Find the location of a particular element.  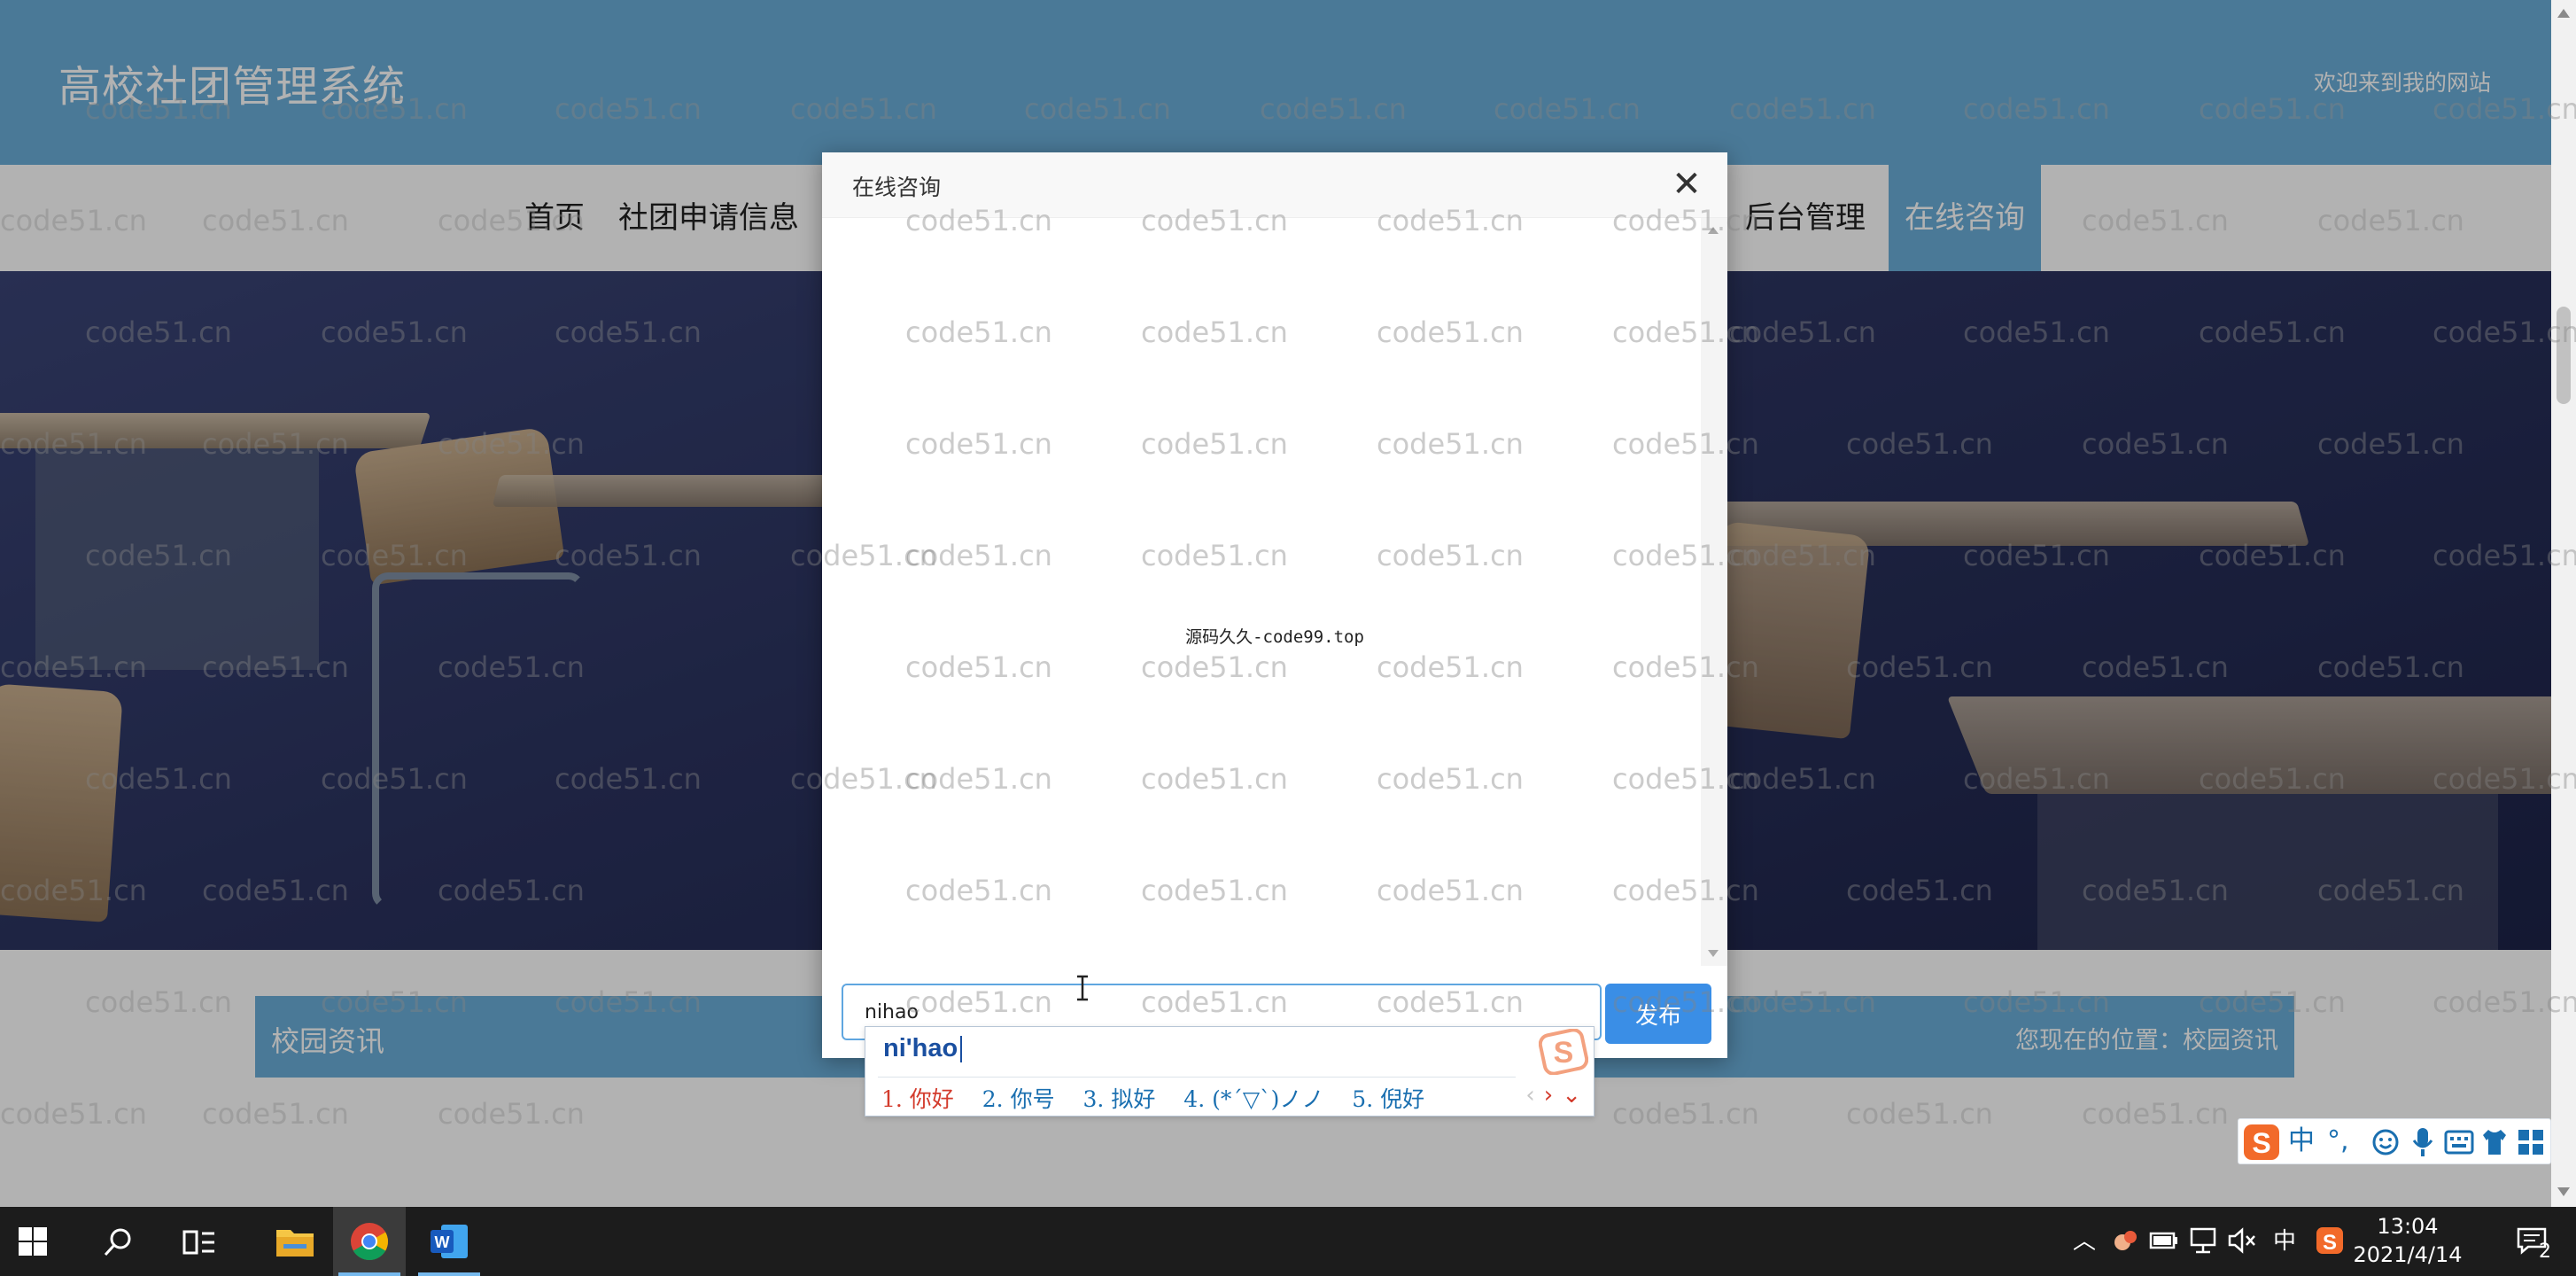

tray-chevron-up-icon: ︿ is located at coordinates (2084, 1241).